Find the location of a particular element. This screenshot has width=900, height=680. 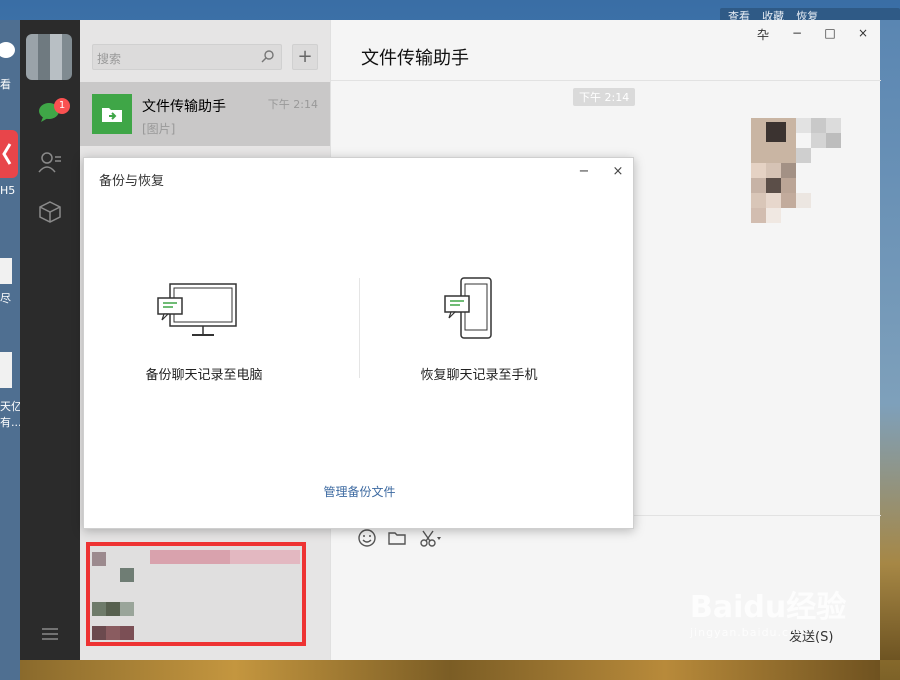

search-placeholder: 搜索 is located at coordinates (109, 59).